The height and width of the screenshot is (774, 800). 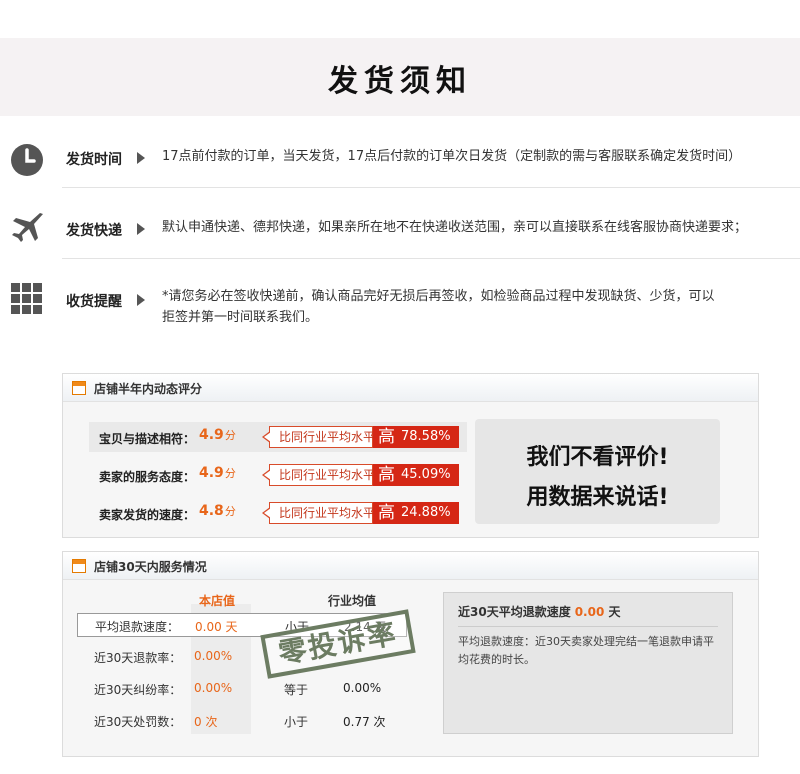 What do you see at coordinates (242, 689) in the screenshot?
I see `service-row: 近30天纠纷率： 0.00% 等于 0.00%` at bounding box center [242, 689].